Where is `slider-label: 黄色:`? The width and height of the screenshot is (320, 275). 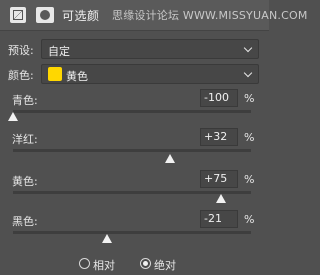 slider-label: 黄色: is located at coordinates (25, 181).